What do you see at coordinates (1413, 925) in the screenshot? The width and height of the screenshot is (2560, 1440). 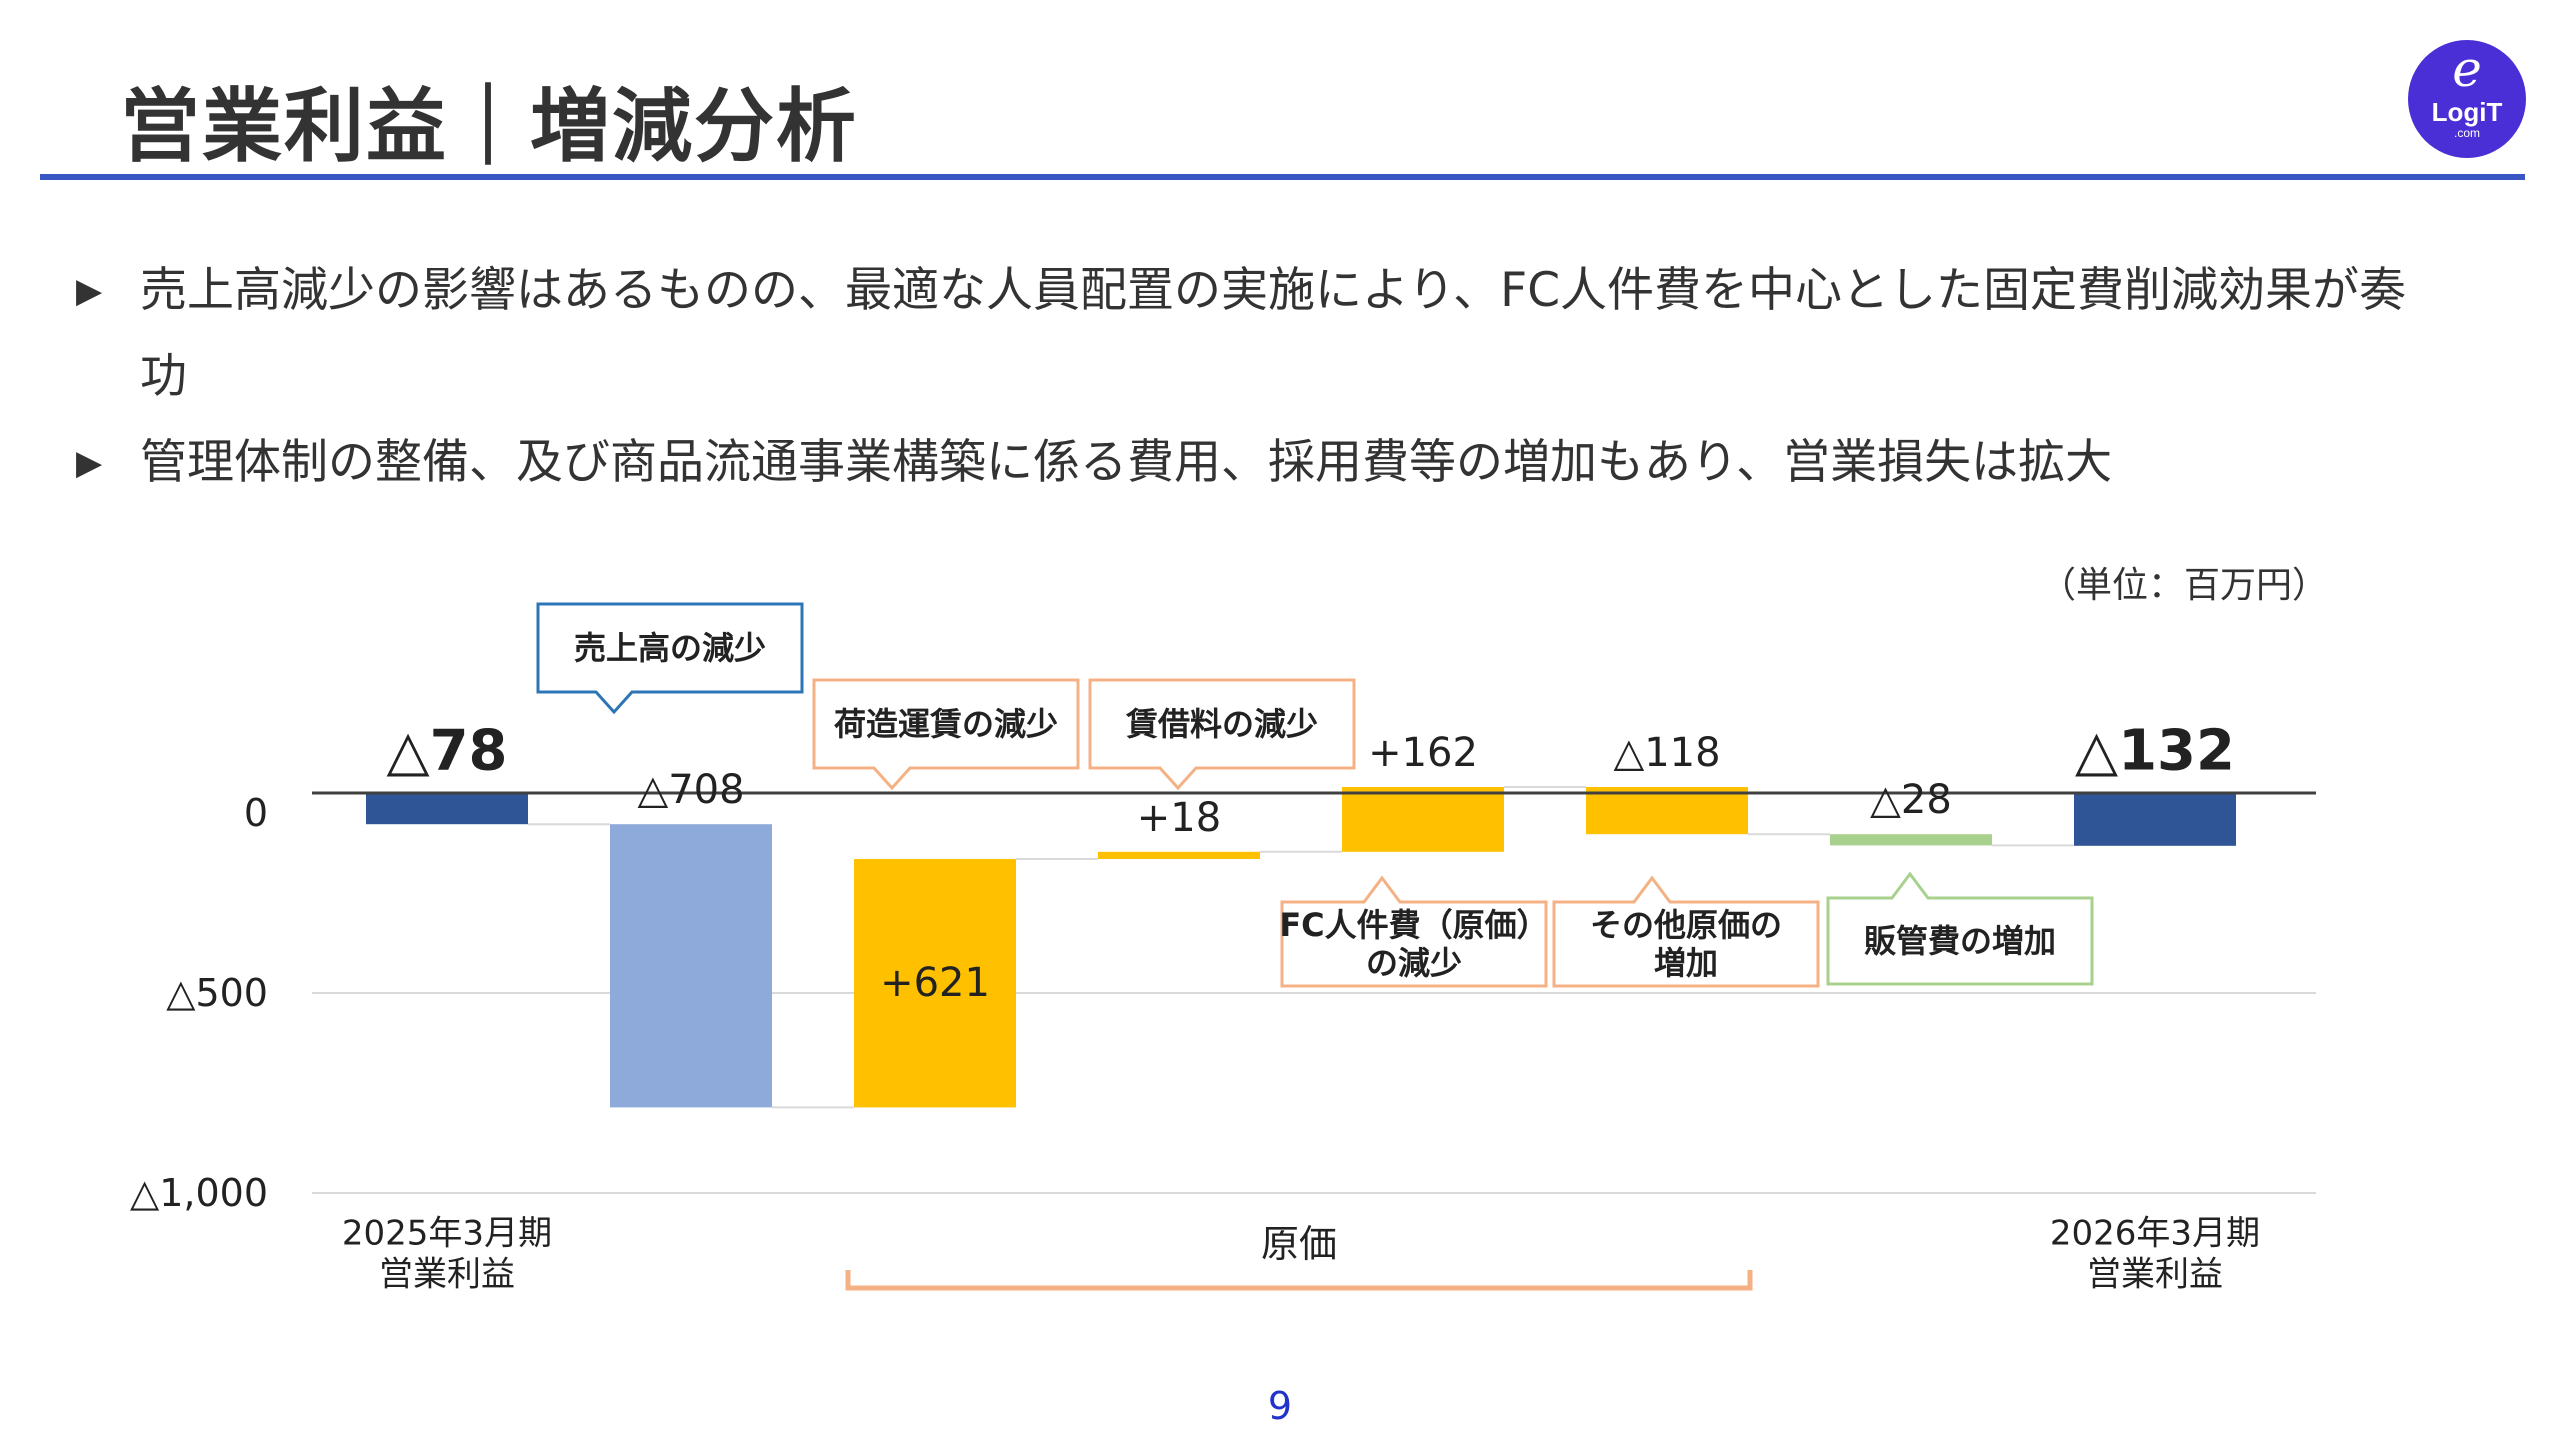 I see `callout-label: FC人件費（原価）` at bounding box center [1413, 925].